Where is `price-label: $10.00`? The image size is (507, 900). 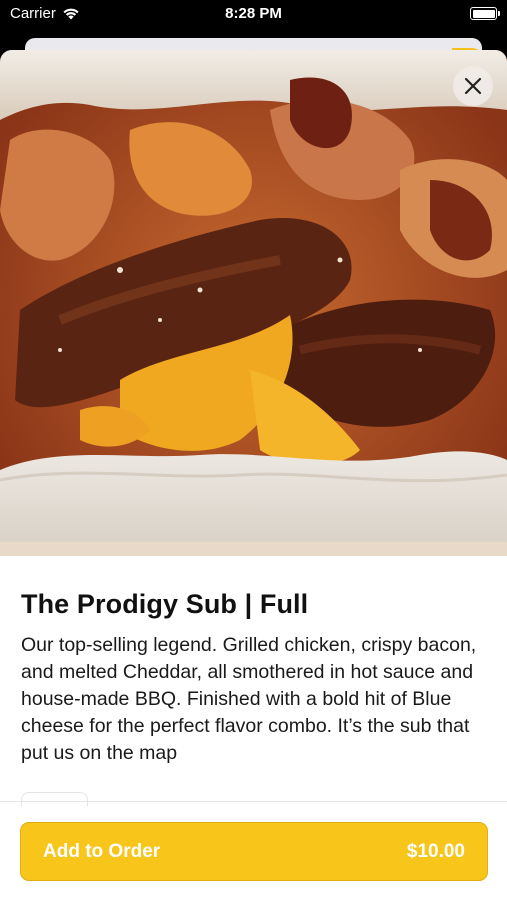
price-label: $10.00 is located at coordinates (435, 851).